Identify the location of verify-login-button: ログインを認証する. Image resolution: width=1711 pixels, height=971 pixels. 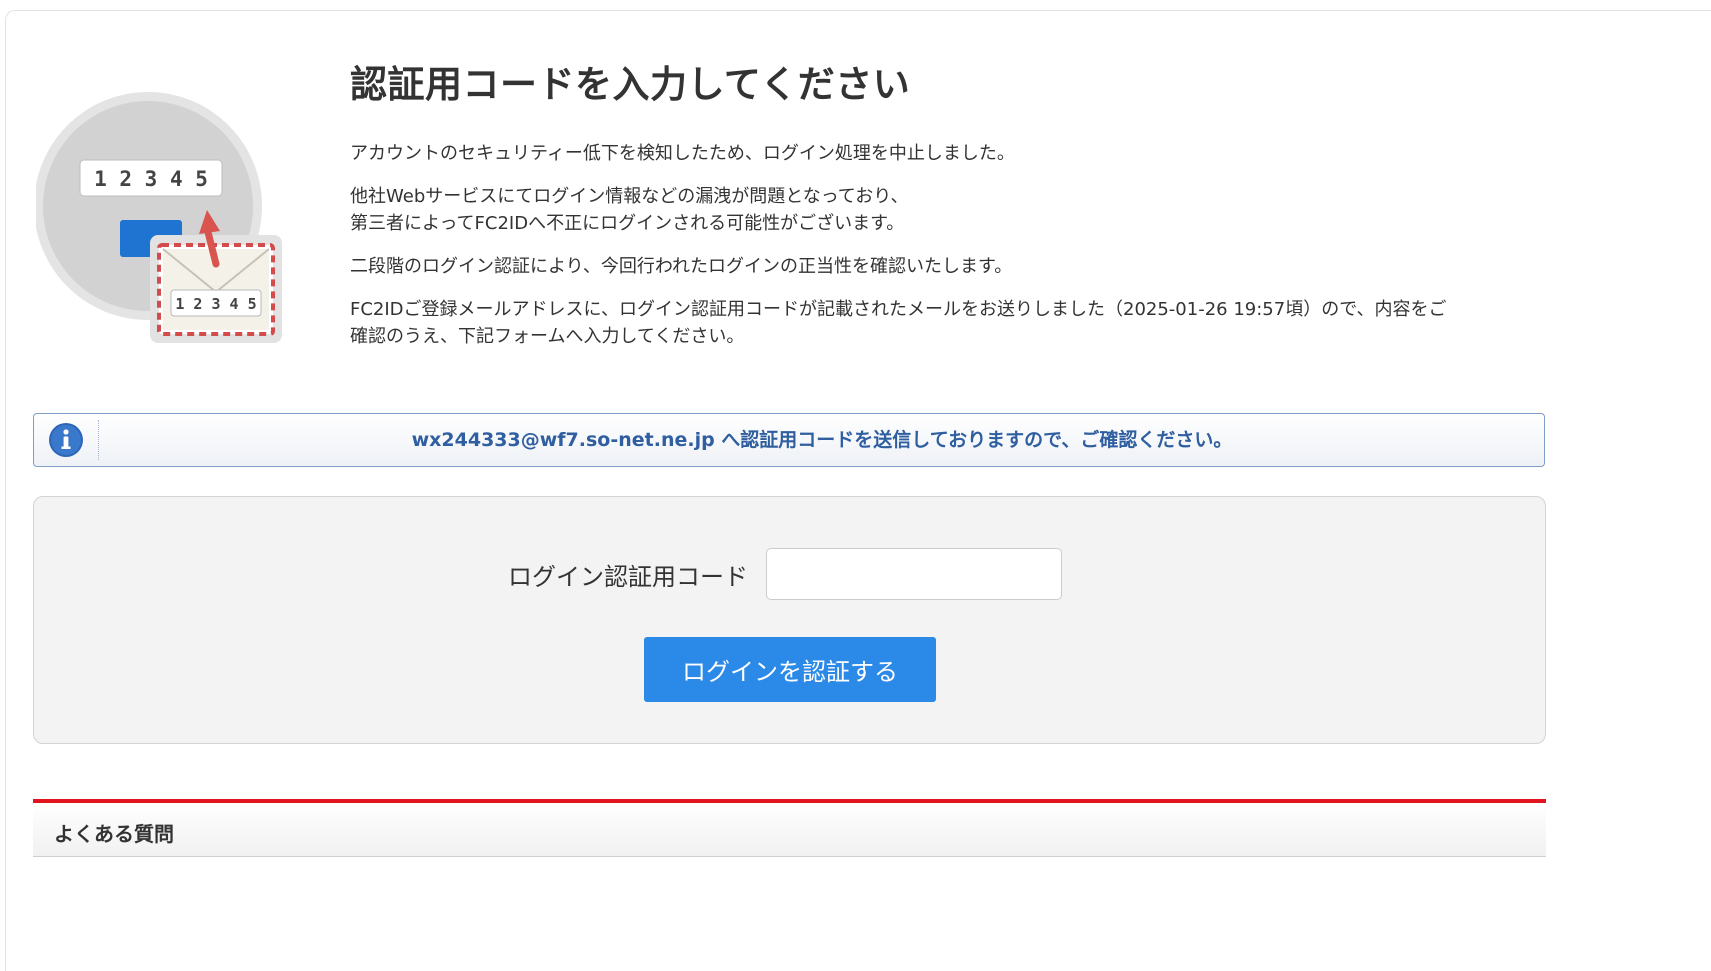
(790, 669).